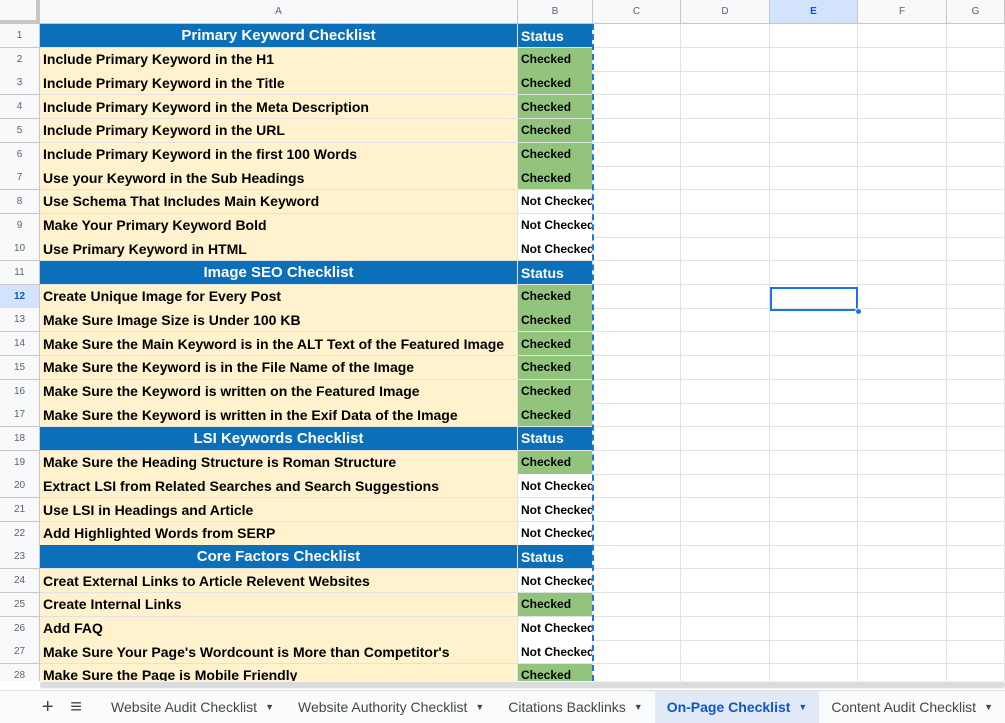  Describe the element at coordinates (20, 391) in the screenshot. I see `row-number: 16` at that location.